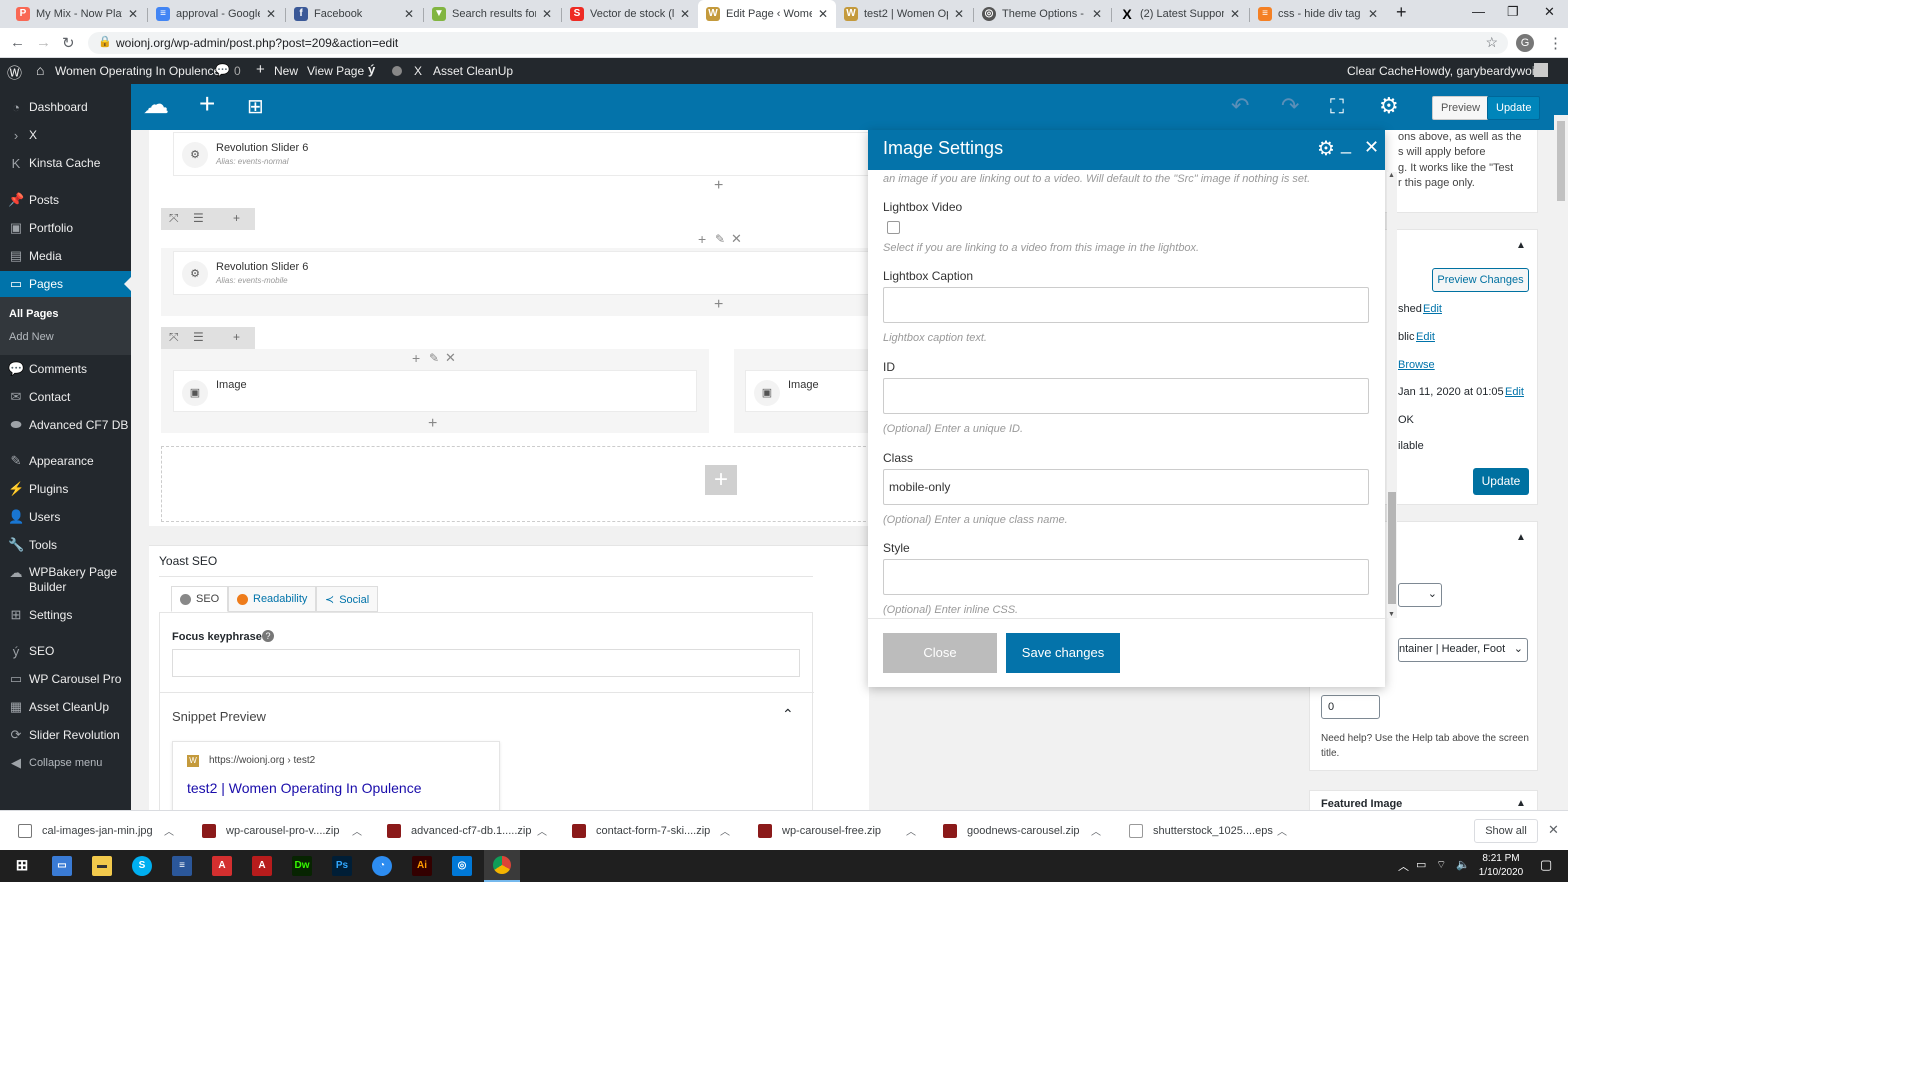 Image resolution: width=1920 pixels, height=1080 pixels. I want to click on template-select: ntainer | Header, Foot ⌄, so click(1463, 650).